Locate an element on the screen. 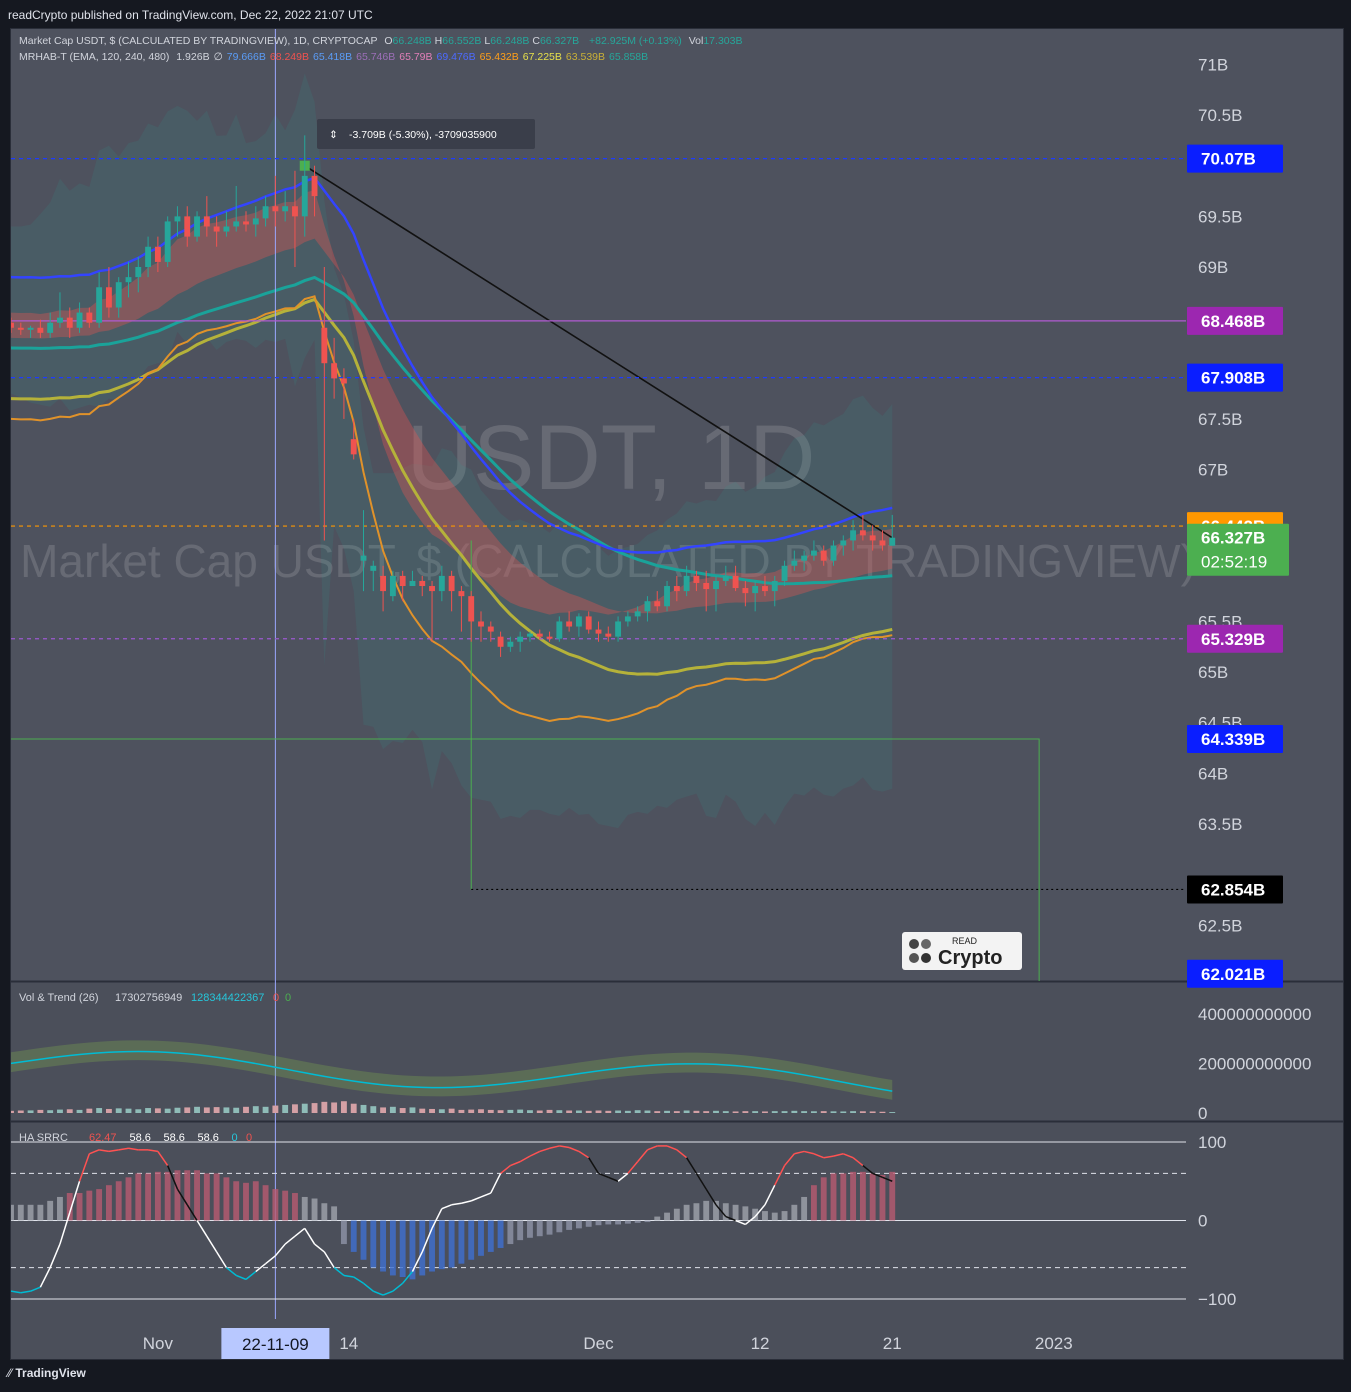  indicator-value: 67.225B is located at coordinates (542, 57).